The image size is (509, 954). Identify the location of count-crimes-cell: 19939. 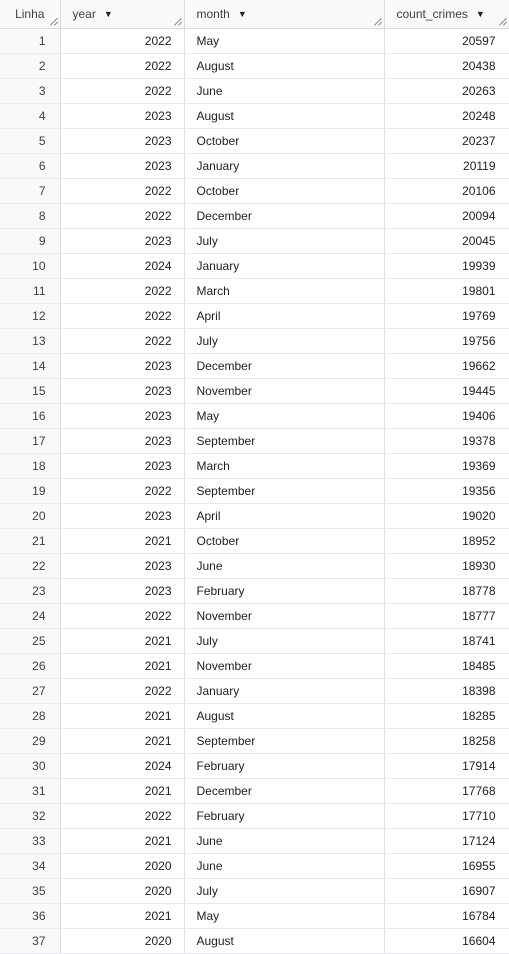
(446, 266).